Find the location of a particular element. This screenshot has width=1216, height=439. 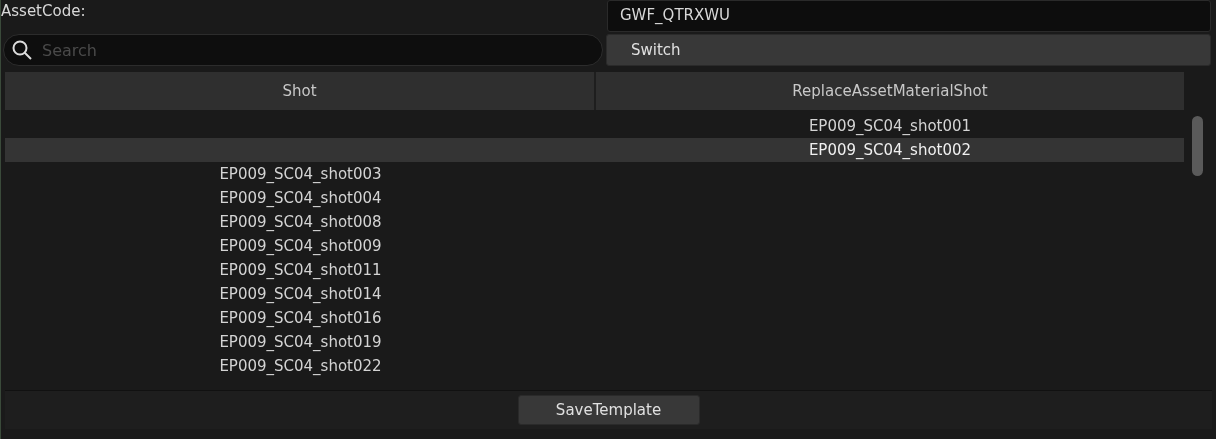

asset-code-field: GWF_QTRXWU is located at coordinates (909, 16).